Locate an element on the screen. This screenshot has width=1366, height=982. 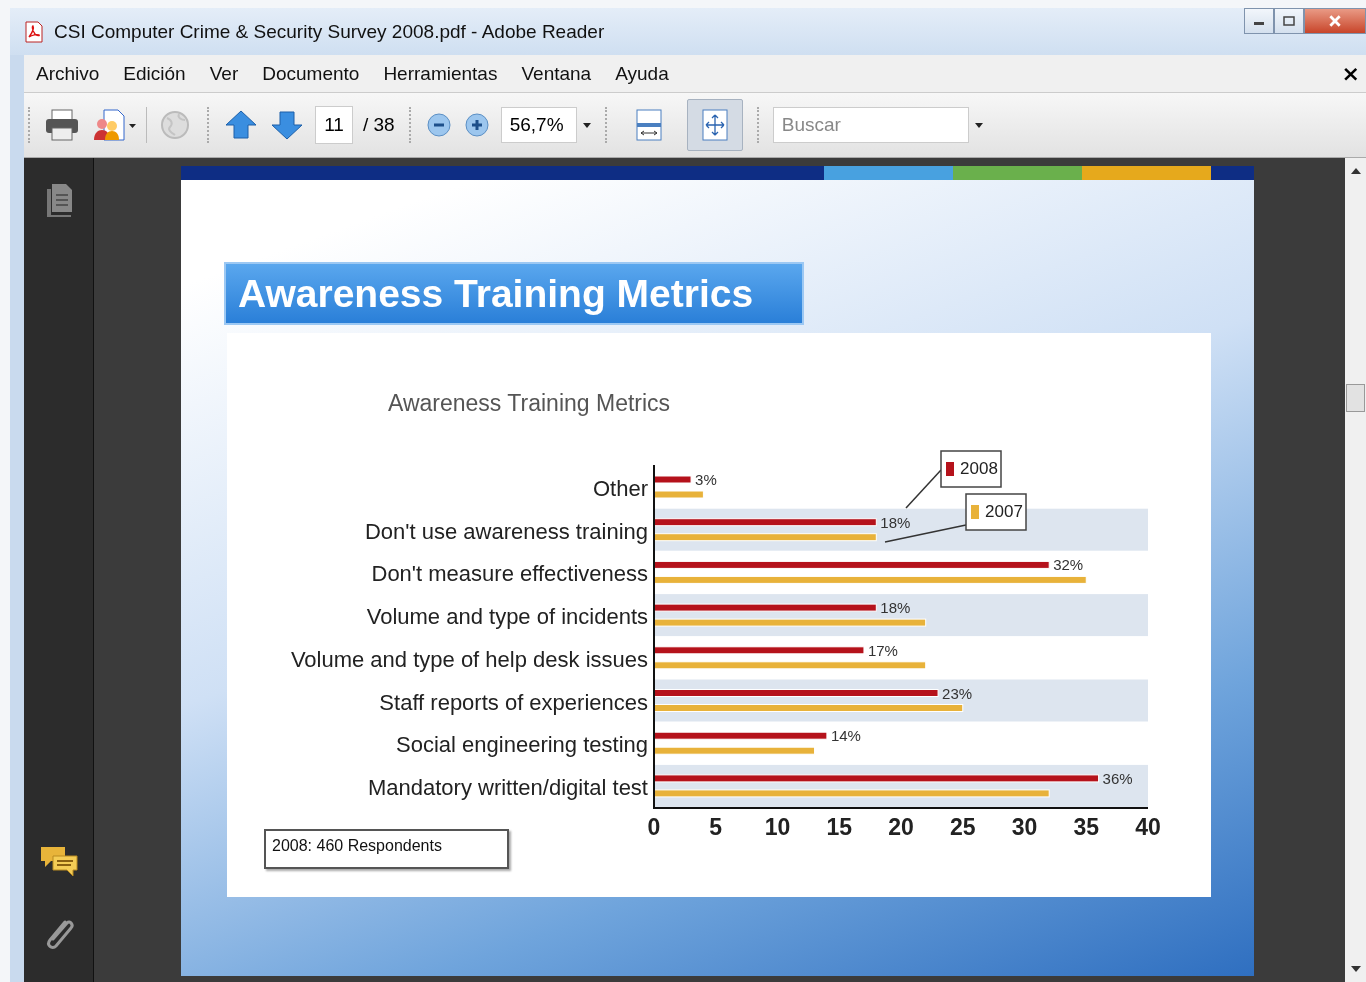
close-icon is located at coordinates (1335, 21).